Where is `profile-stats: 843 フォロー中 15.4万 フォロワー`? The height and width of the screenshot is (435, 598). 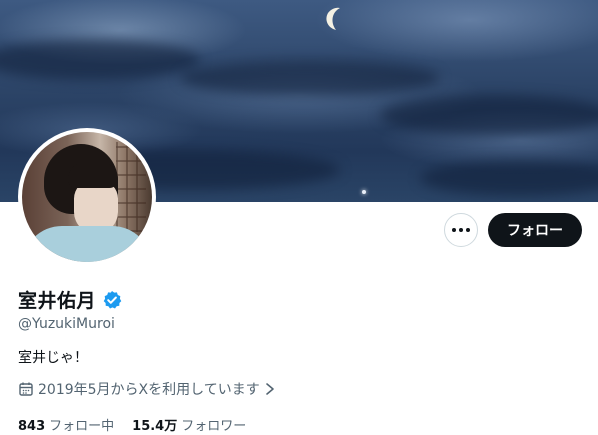 profile-stats: 843 フォロー中 15.4万 フォロワー is located at coordinates (141, 424).